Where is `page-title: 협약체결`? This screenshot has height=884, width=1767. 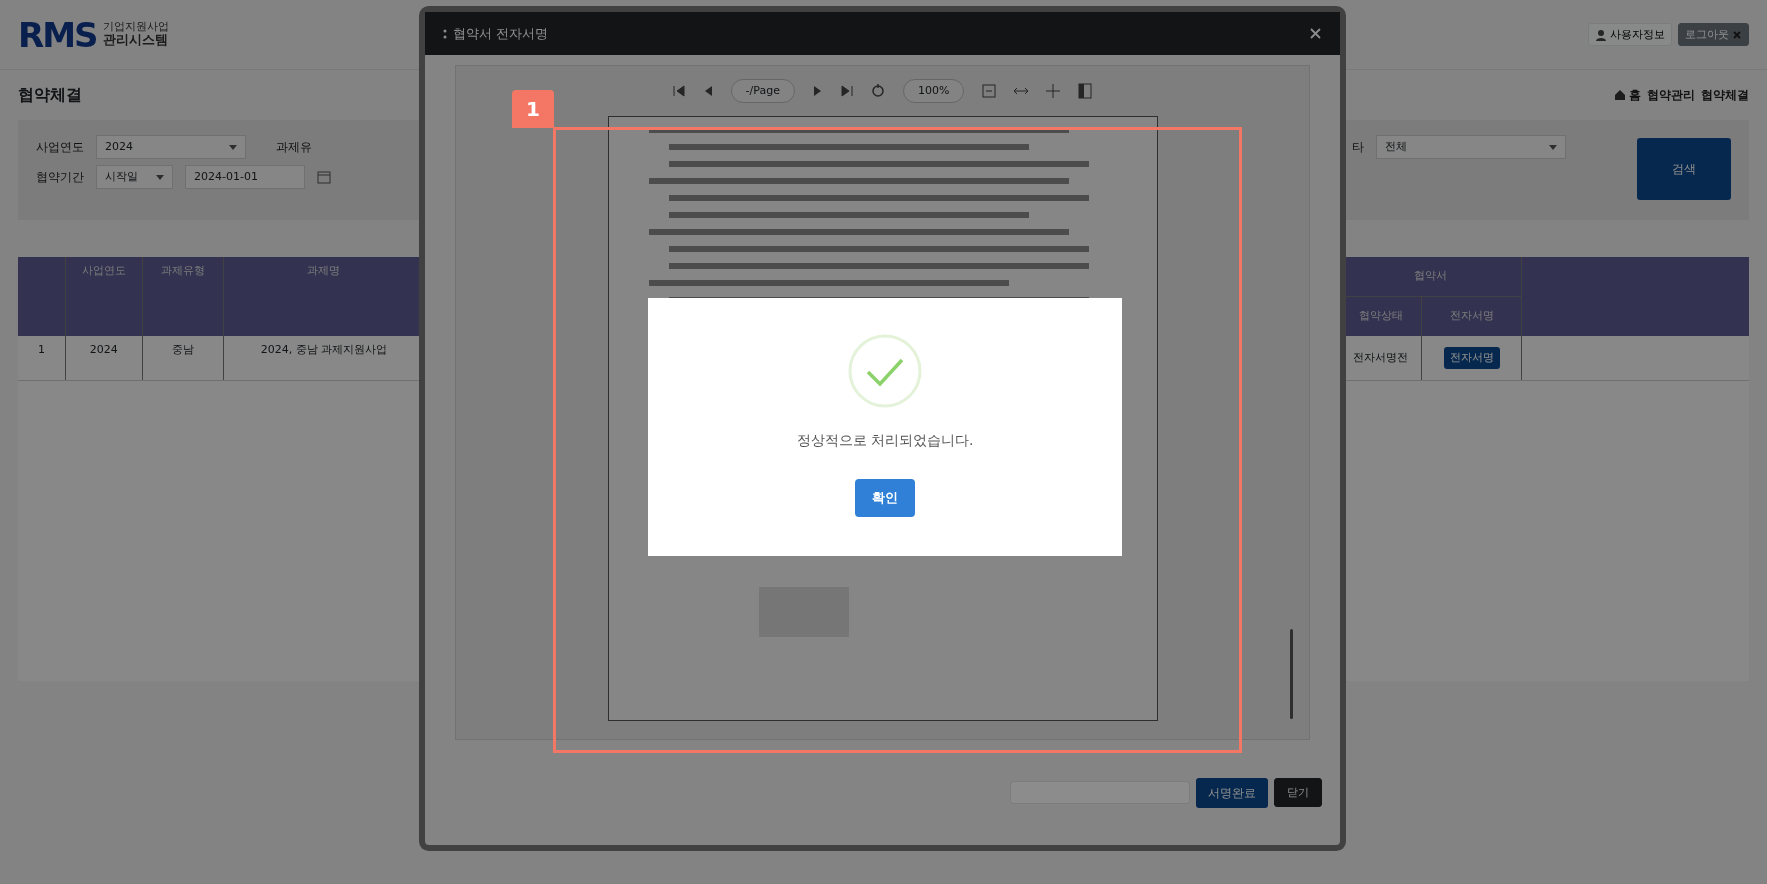 page-title: 협약체결 is located at coordinates (50, 95).